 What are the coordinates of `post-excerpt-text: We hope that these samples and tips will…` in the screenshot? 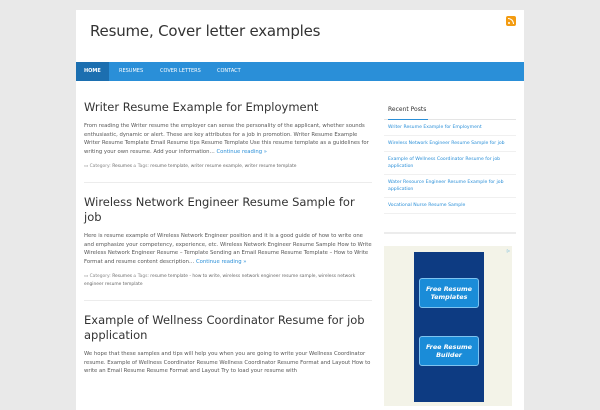 It's located at (227, 362).